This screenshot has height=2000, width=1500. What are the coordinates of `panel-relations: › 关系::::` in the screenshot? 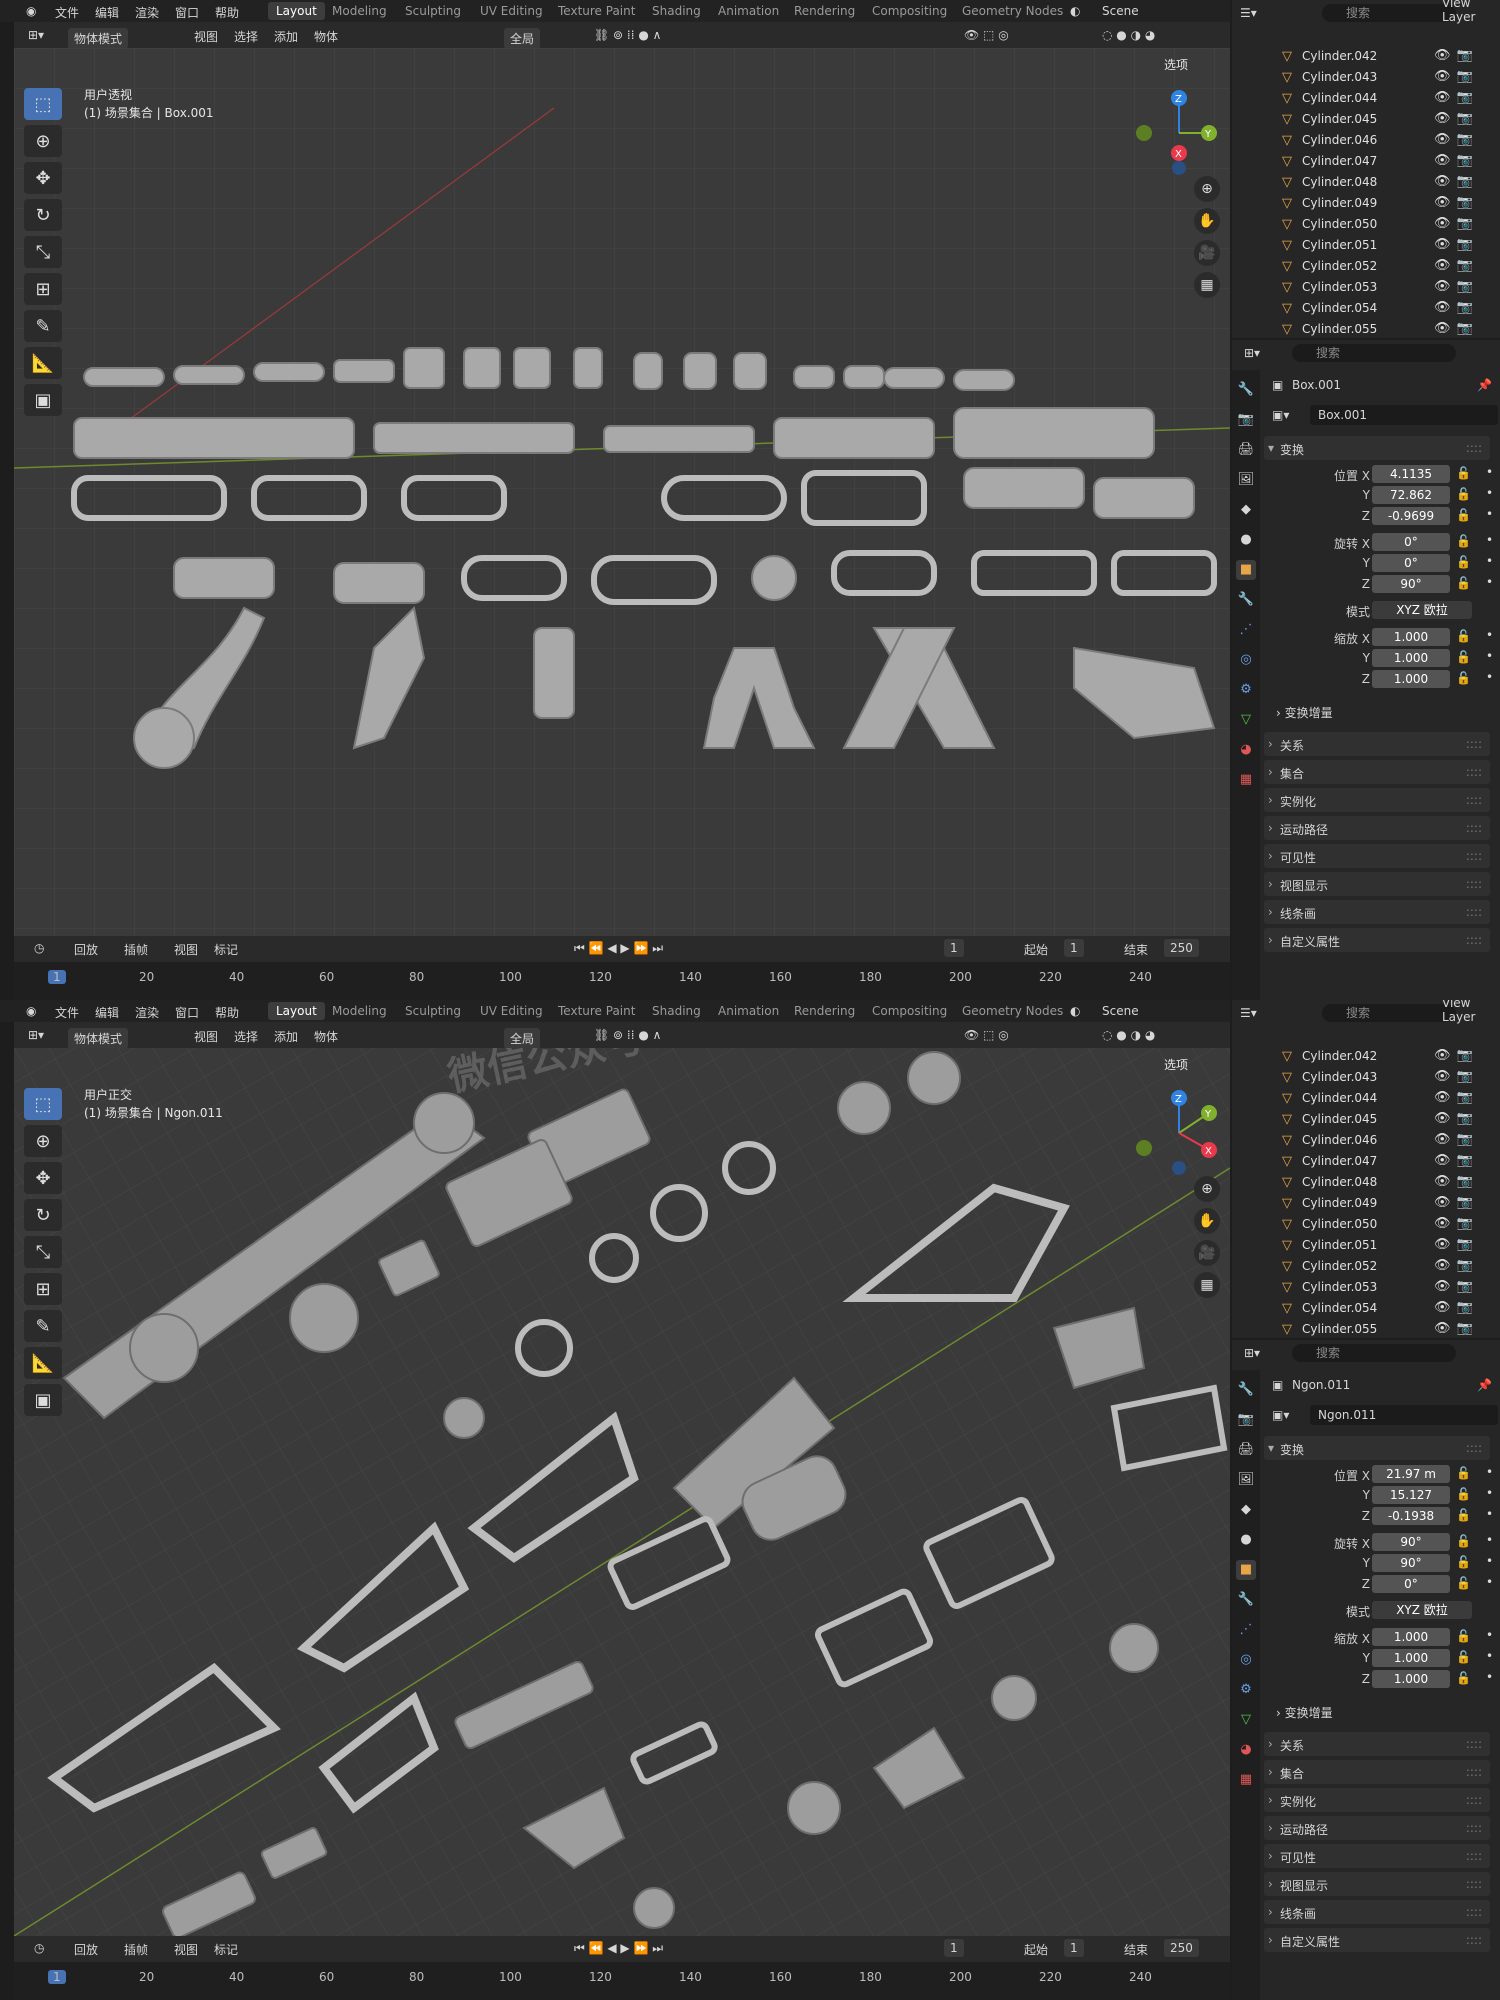 It's located at (1377, 1744).